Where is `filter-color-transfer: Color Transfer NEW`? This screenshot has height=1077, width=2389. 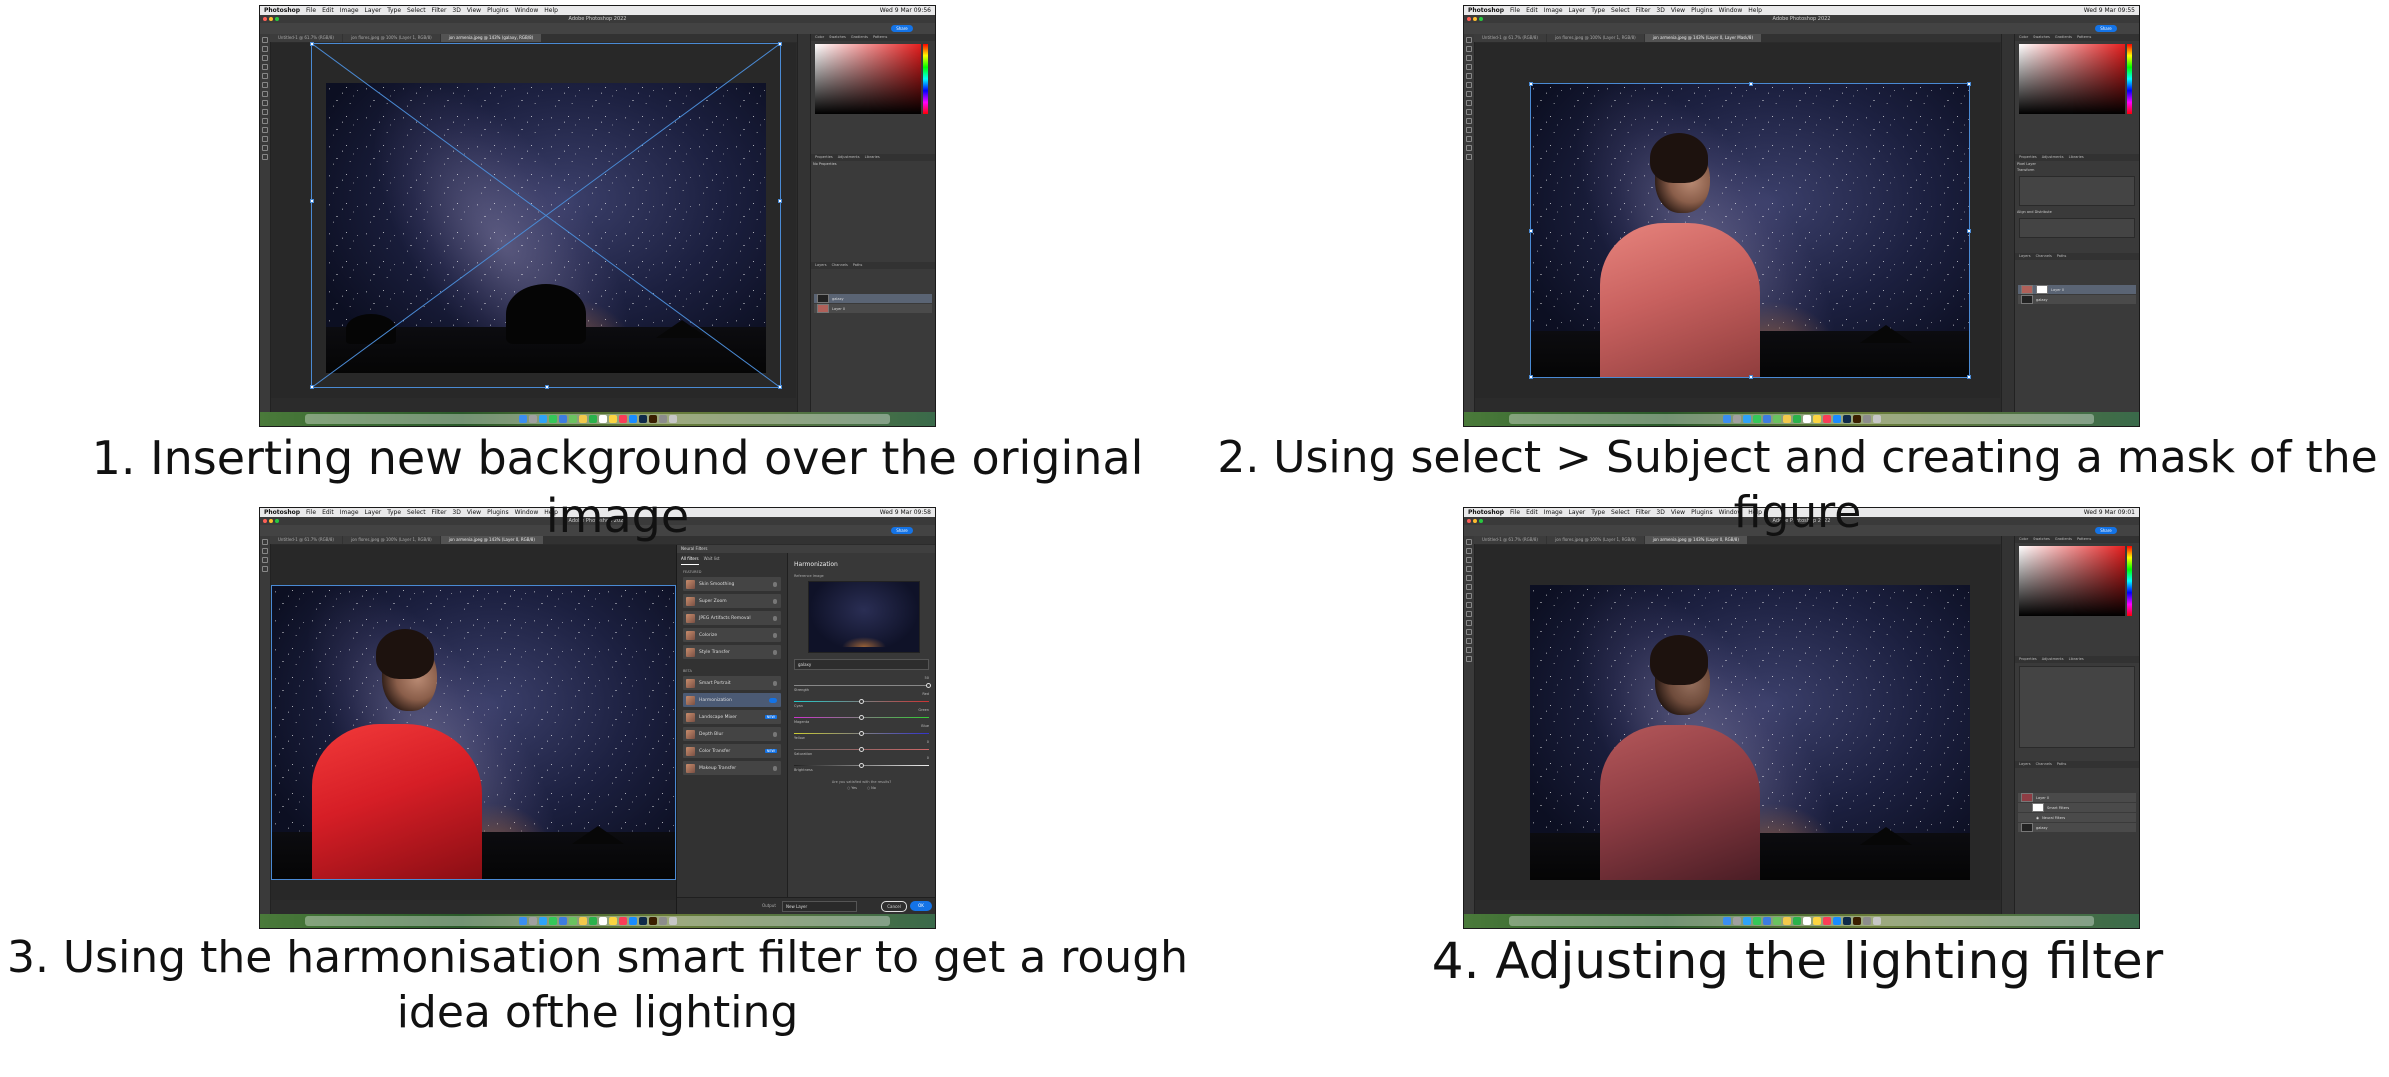 filter-color-transfer: Color Transfer NEW is located at coordinates (732, 751).